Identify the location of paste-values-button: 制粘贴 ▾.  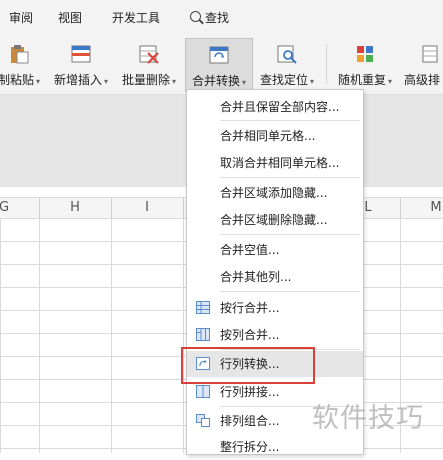
(21, 64).